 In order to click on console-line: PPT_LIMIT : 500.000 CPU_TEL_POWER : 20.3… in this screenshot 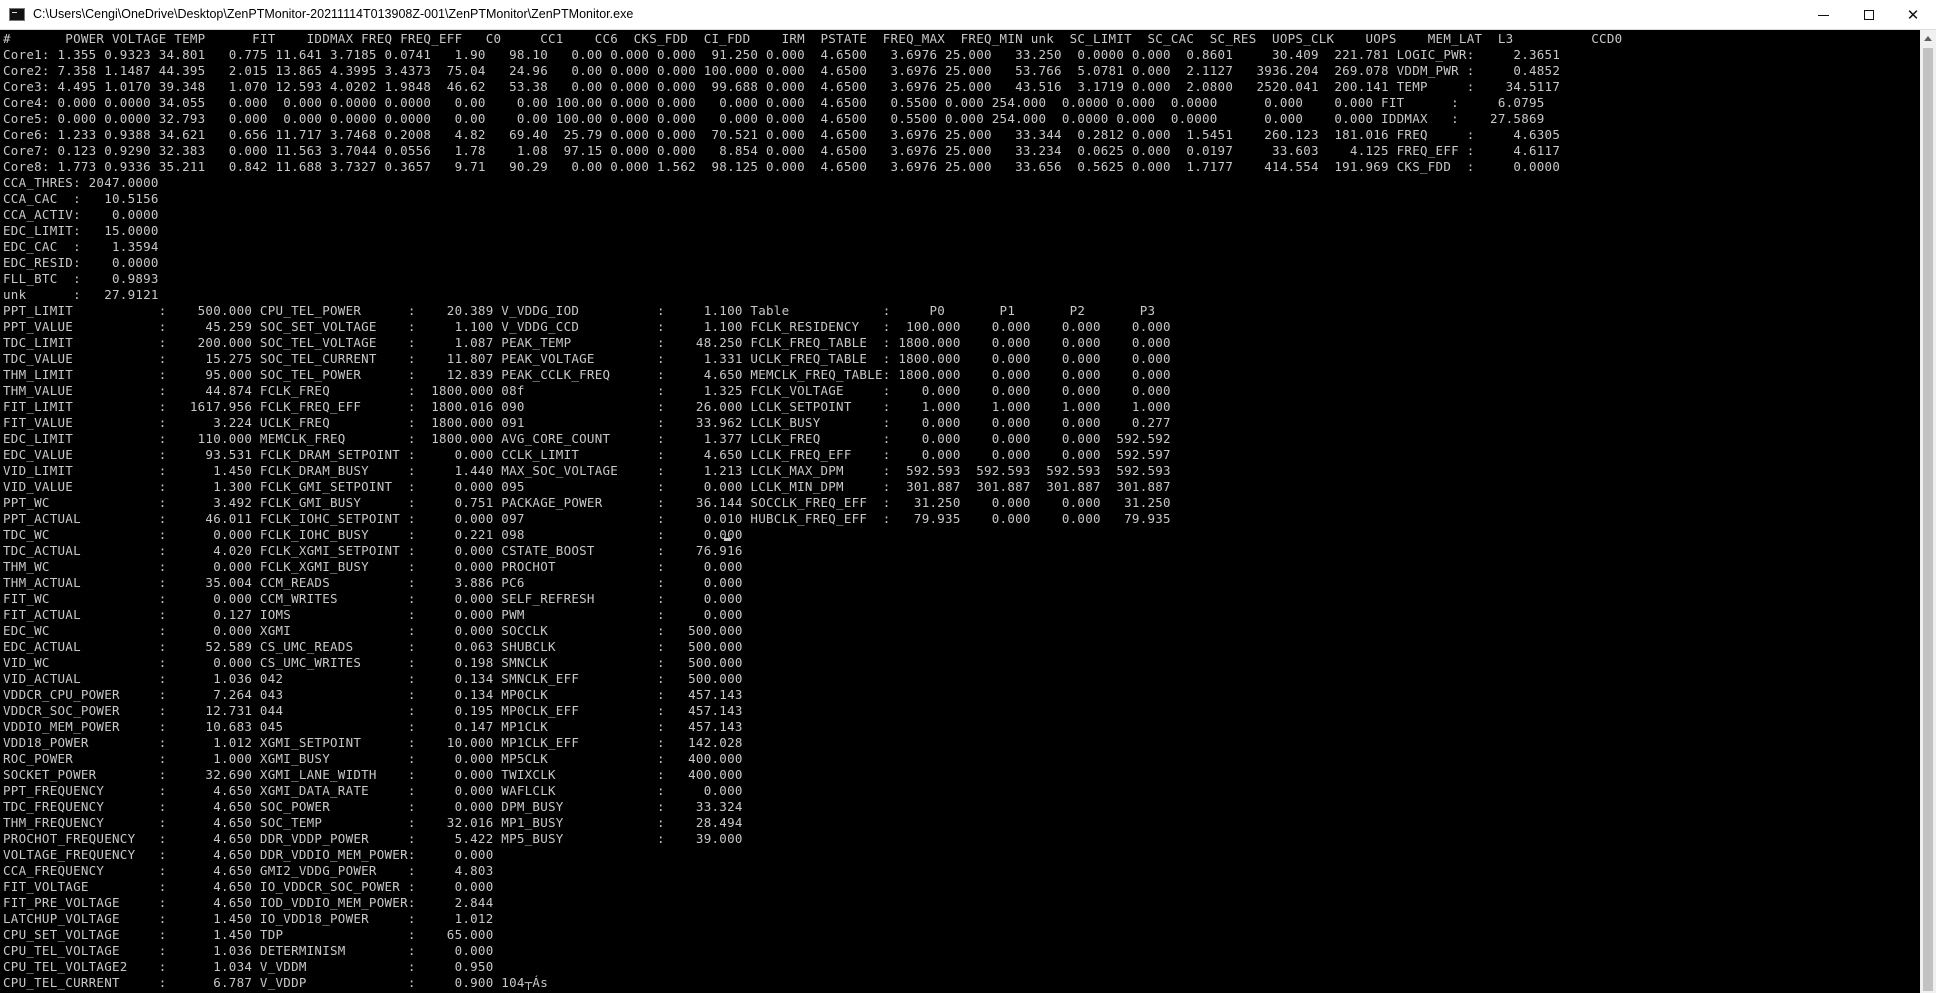, I will do `click(579, 310)`.